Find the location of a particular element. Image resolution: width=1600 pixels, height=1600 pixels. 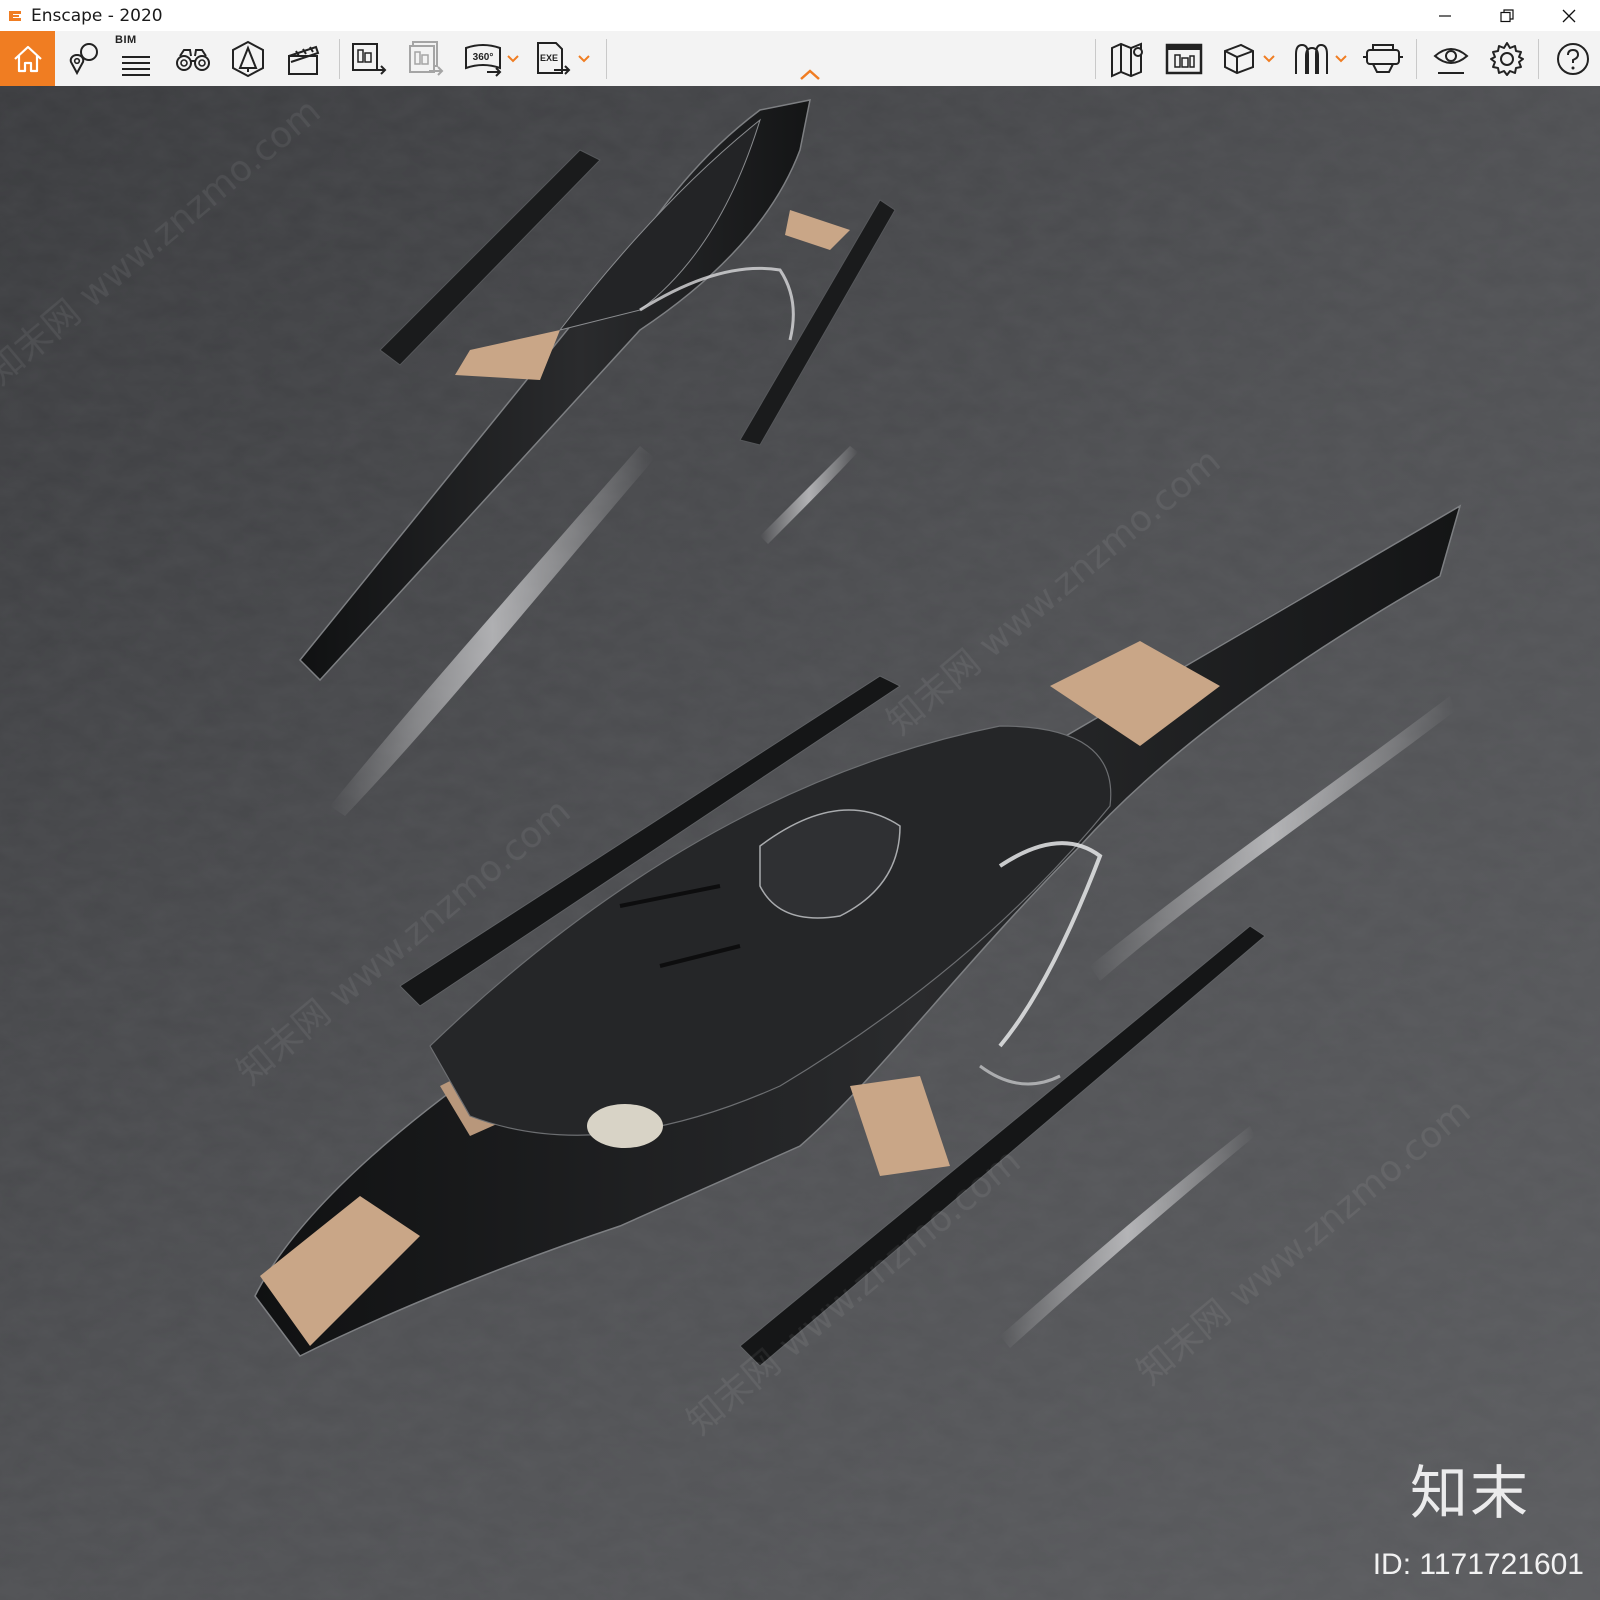

batch-render-button is located at coordinates (426, 59).